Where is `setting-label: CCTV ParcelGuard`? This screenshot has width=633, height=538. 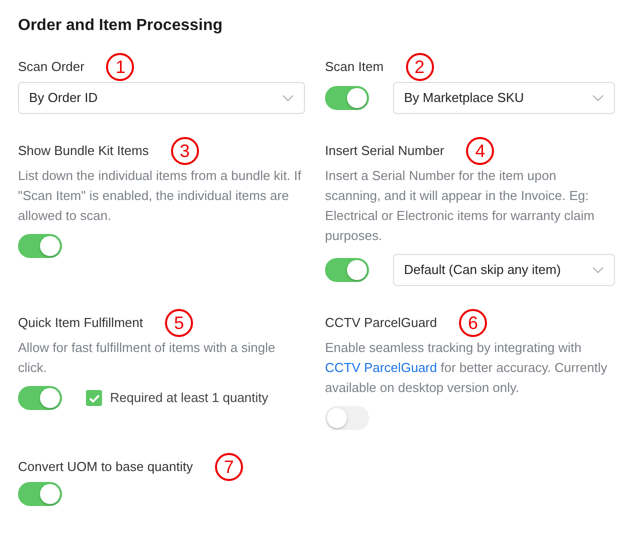 setting-label: CCTV ParcelGuard is located at coordinates (381, 323).